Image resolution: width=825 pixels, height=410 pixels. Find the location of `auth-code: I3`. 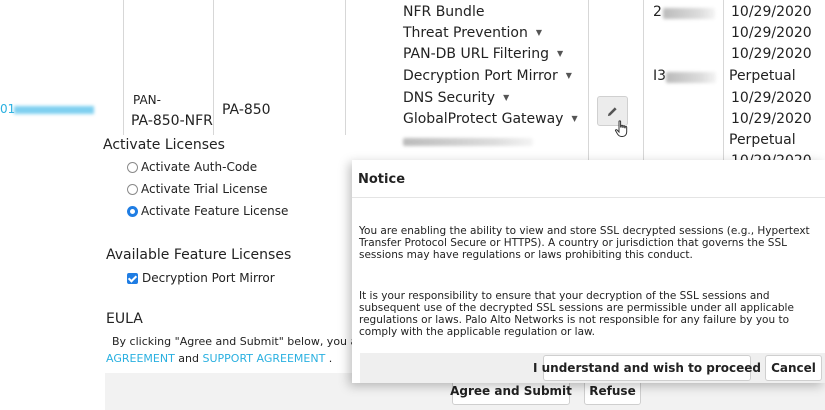

auth-code: I3 is located at coordinates (660, 76).